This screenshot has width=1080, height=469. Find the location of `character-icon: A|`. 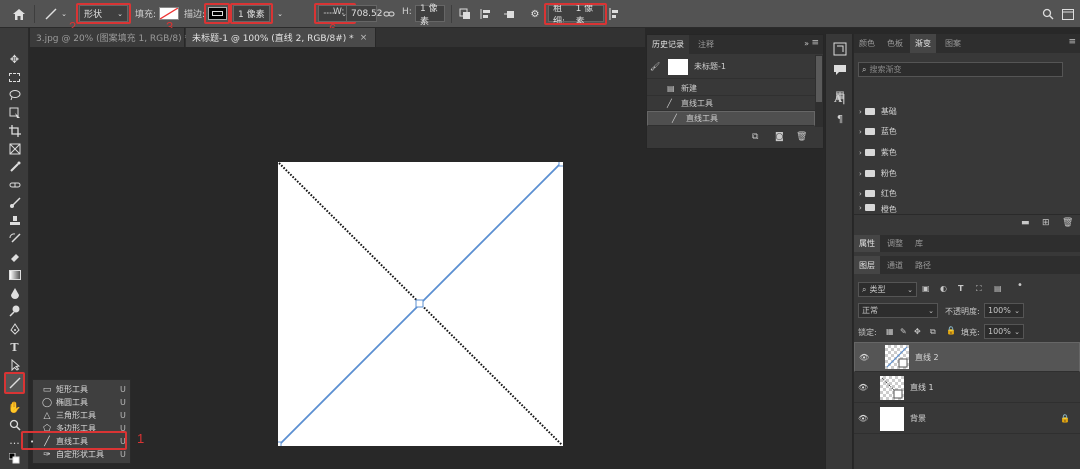

character-icon: A| is located at coordinates (840, 100).